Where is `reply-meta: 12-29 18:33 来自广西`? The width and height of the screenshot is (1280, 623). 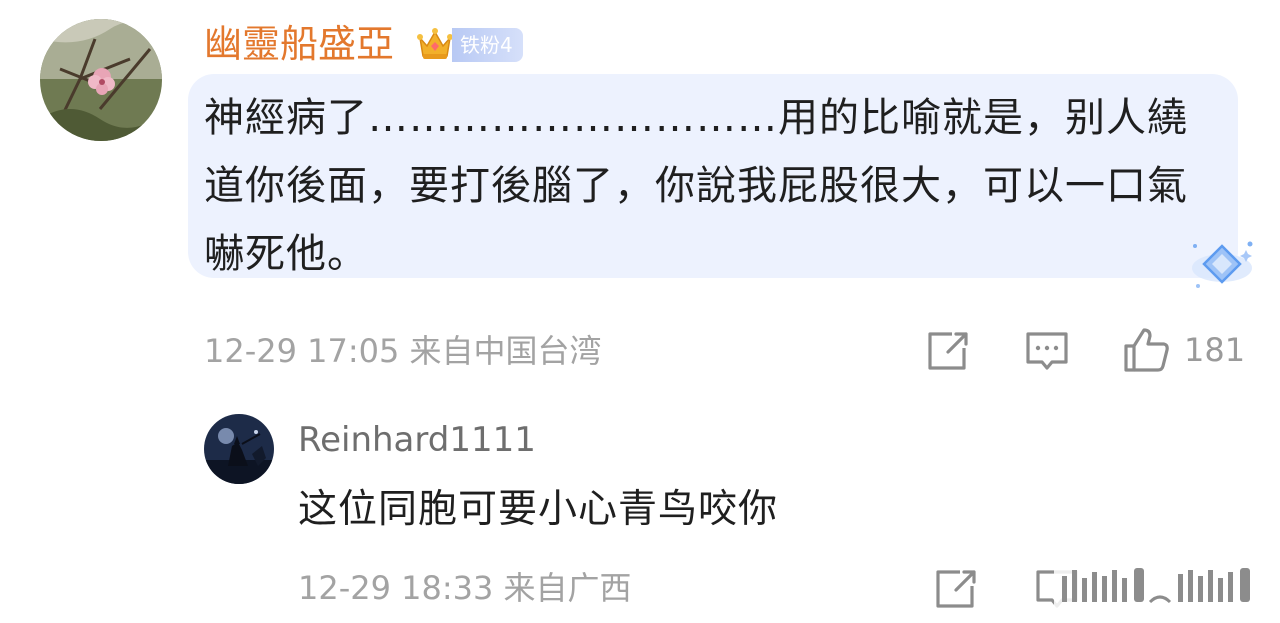 reply-meta: 12-29 18:33 来自广西 is located at coordinates (465, 588).